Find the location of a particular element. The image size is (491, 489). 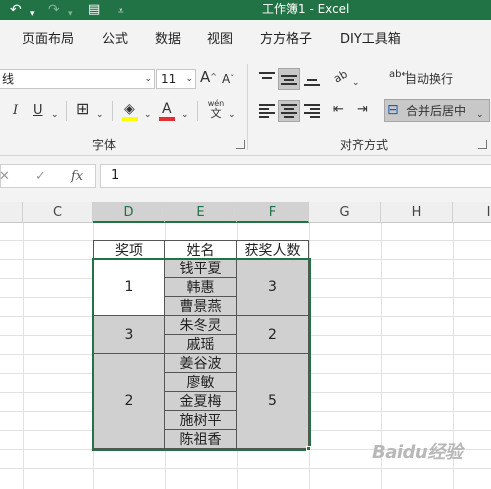

increase-font-size-button: A^ is located at coordinates (208, 77).